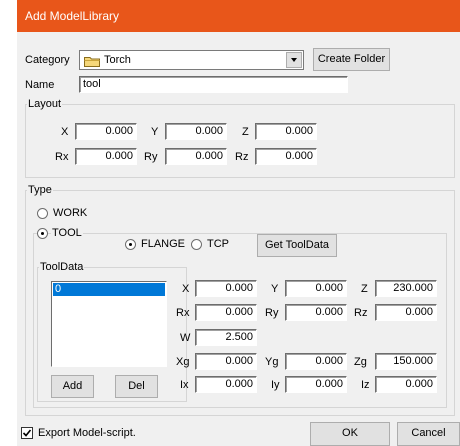 Image resolution: width=460 pixels, height=446 pixels. What do you see at coordinates (286, 156) in the screenshot?
I see `layout-rz-input: 0.000` at bounding box center [286, 156].